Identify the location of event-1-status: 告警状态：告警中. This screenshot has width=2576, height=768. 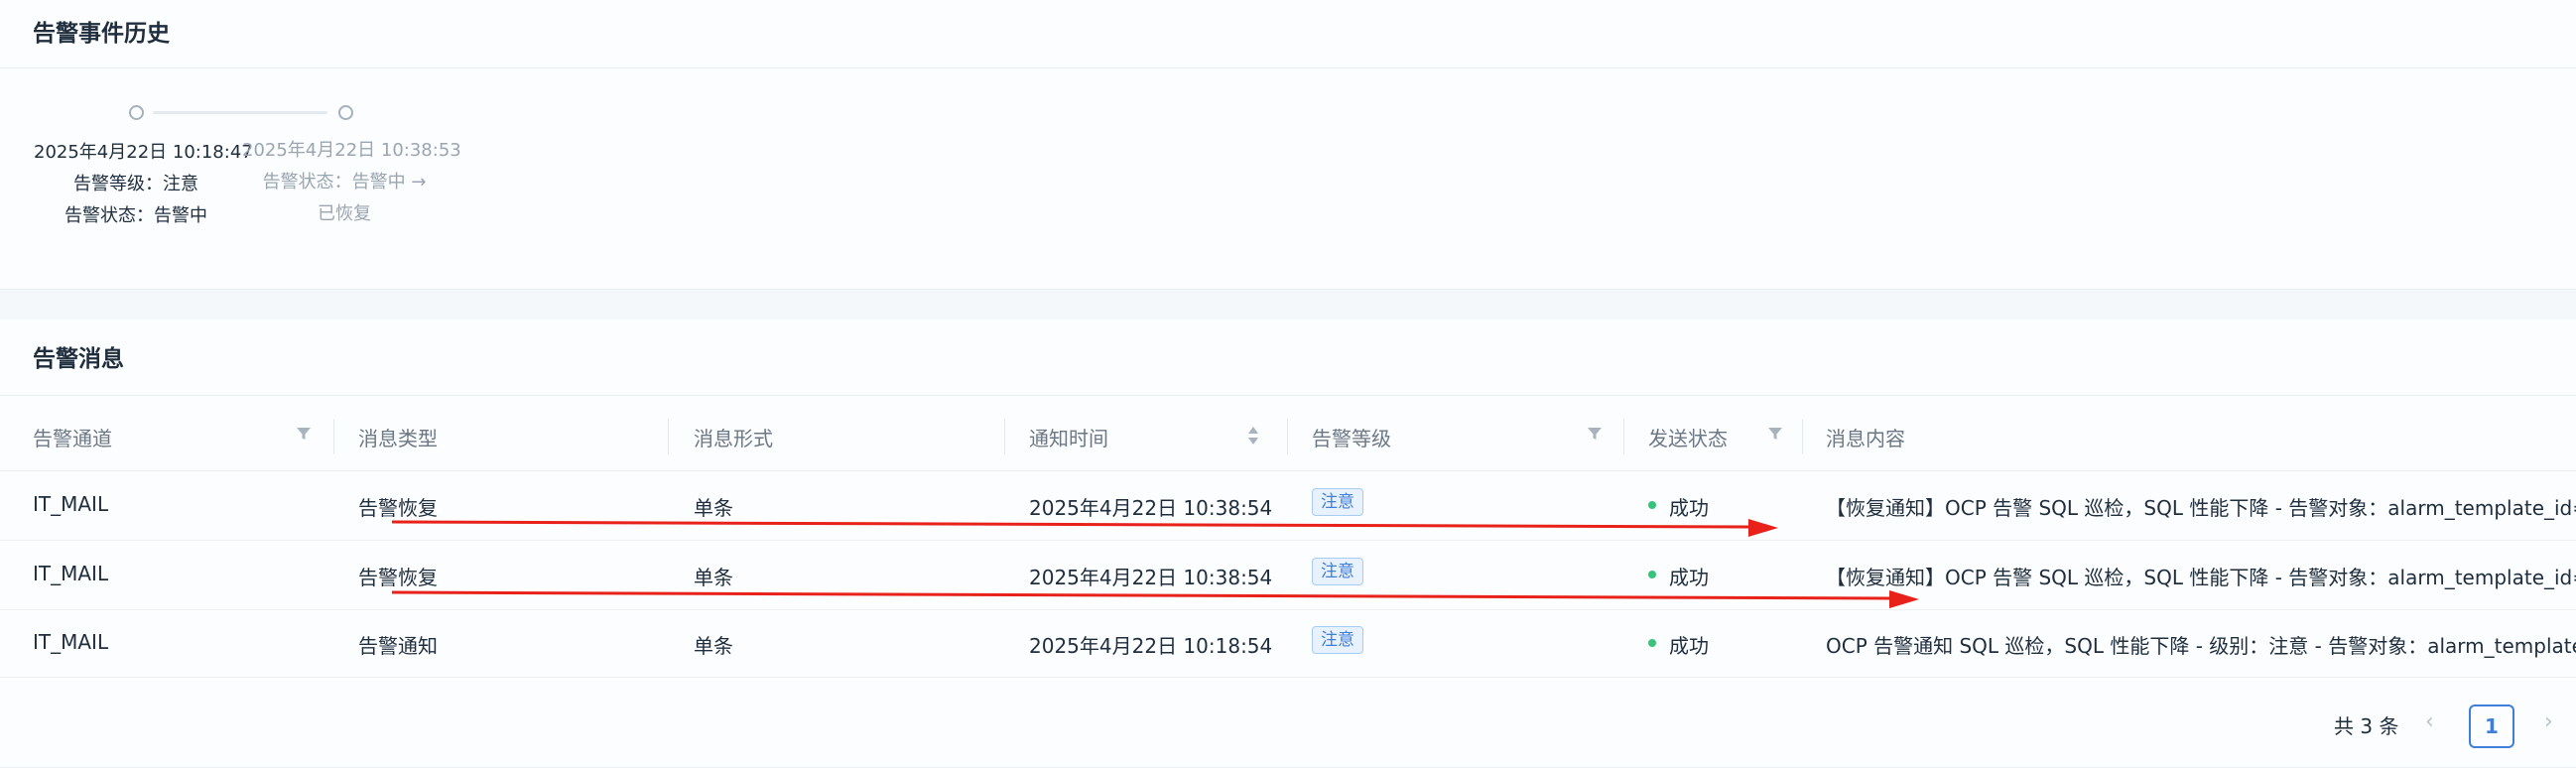
(136, 215).